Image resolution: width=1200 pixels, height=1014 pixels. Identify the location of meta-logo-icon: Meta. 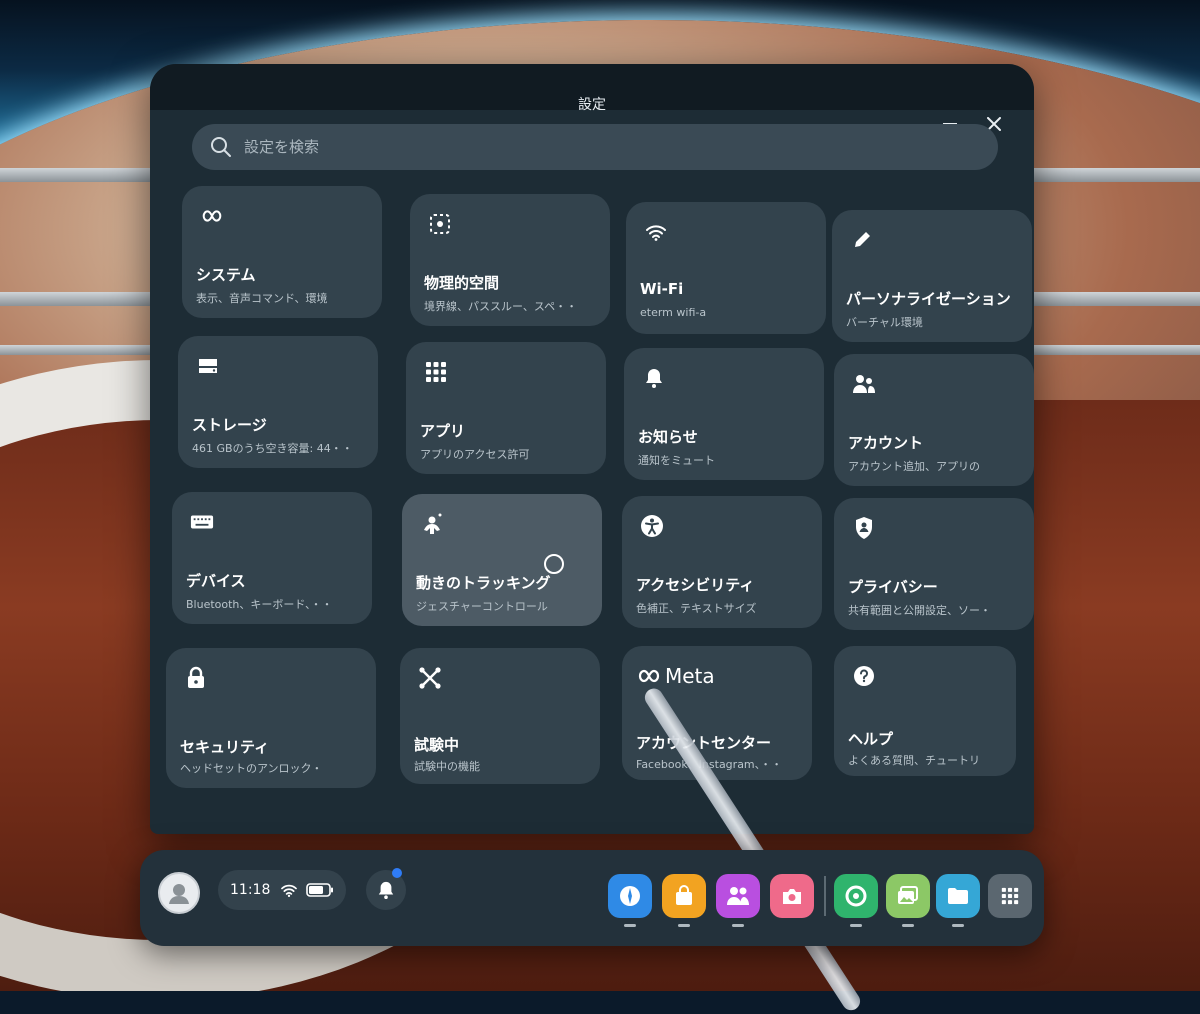
(686, 676).